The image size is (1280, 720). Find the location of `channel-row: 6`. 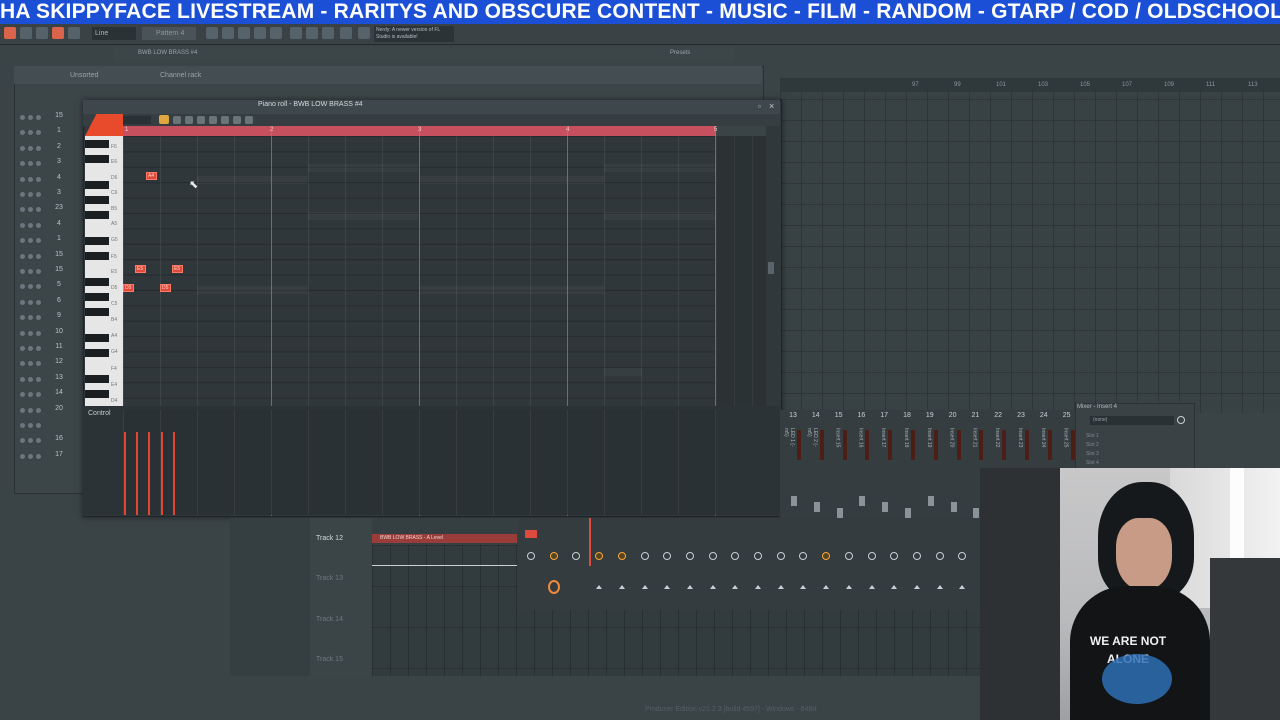

channel-row: 6 is located at coordinates (45, 303).